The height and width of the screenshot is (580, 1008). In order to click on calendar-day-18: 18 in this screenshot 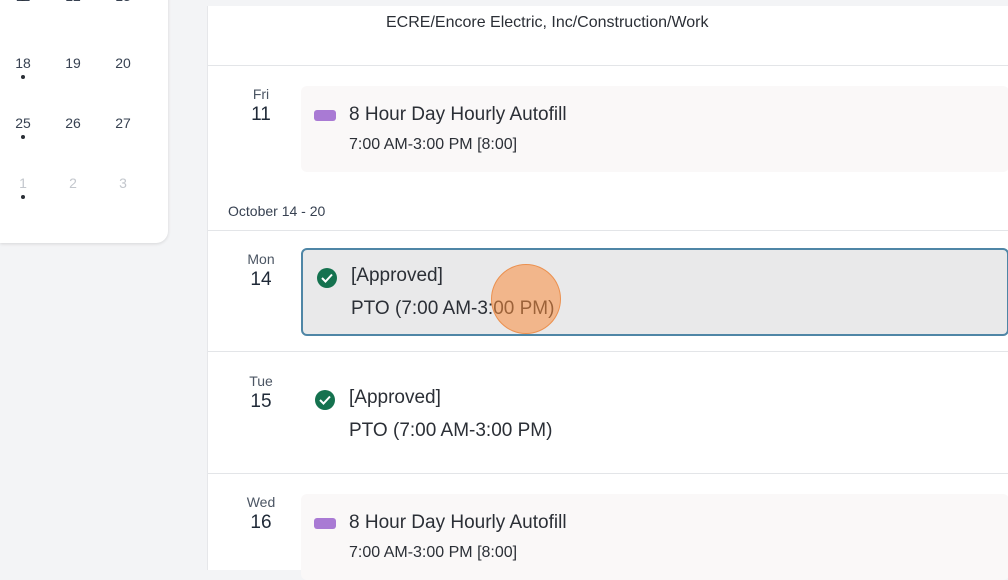, I will do `click(23, 63)`.